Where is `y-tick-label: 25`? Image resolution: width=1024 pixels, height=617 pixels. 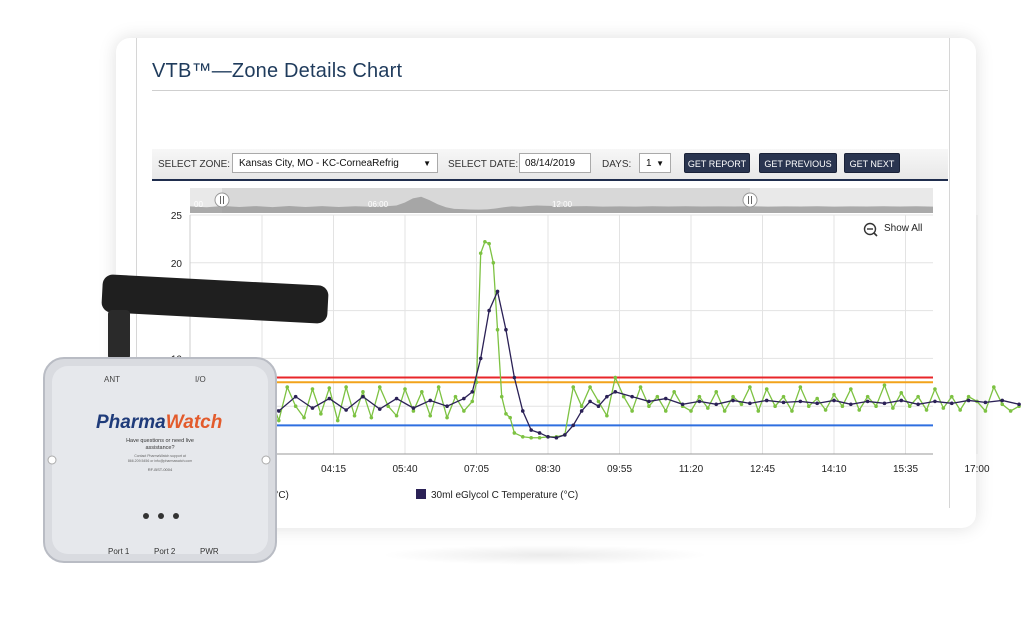
y-tick-label: 25 is located at coordinates (177, 216).